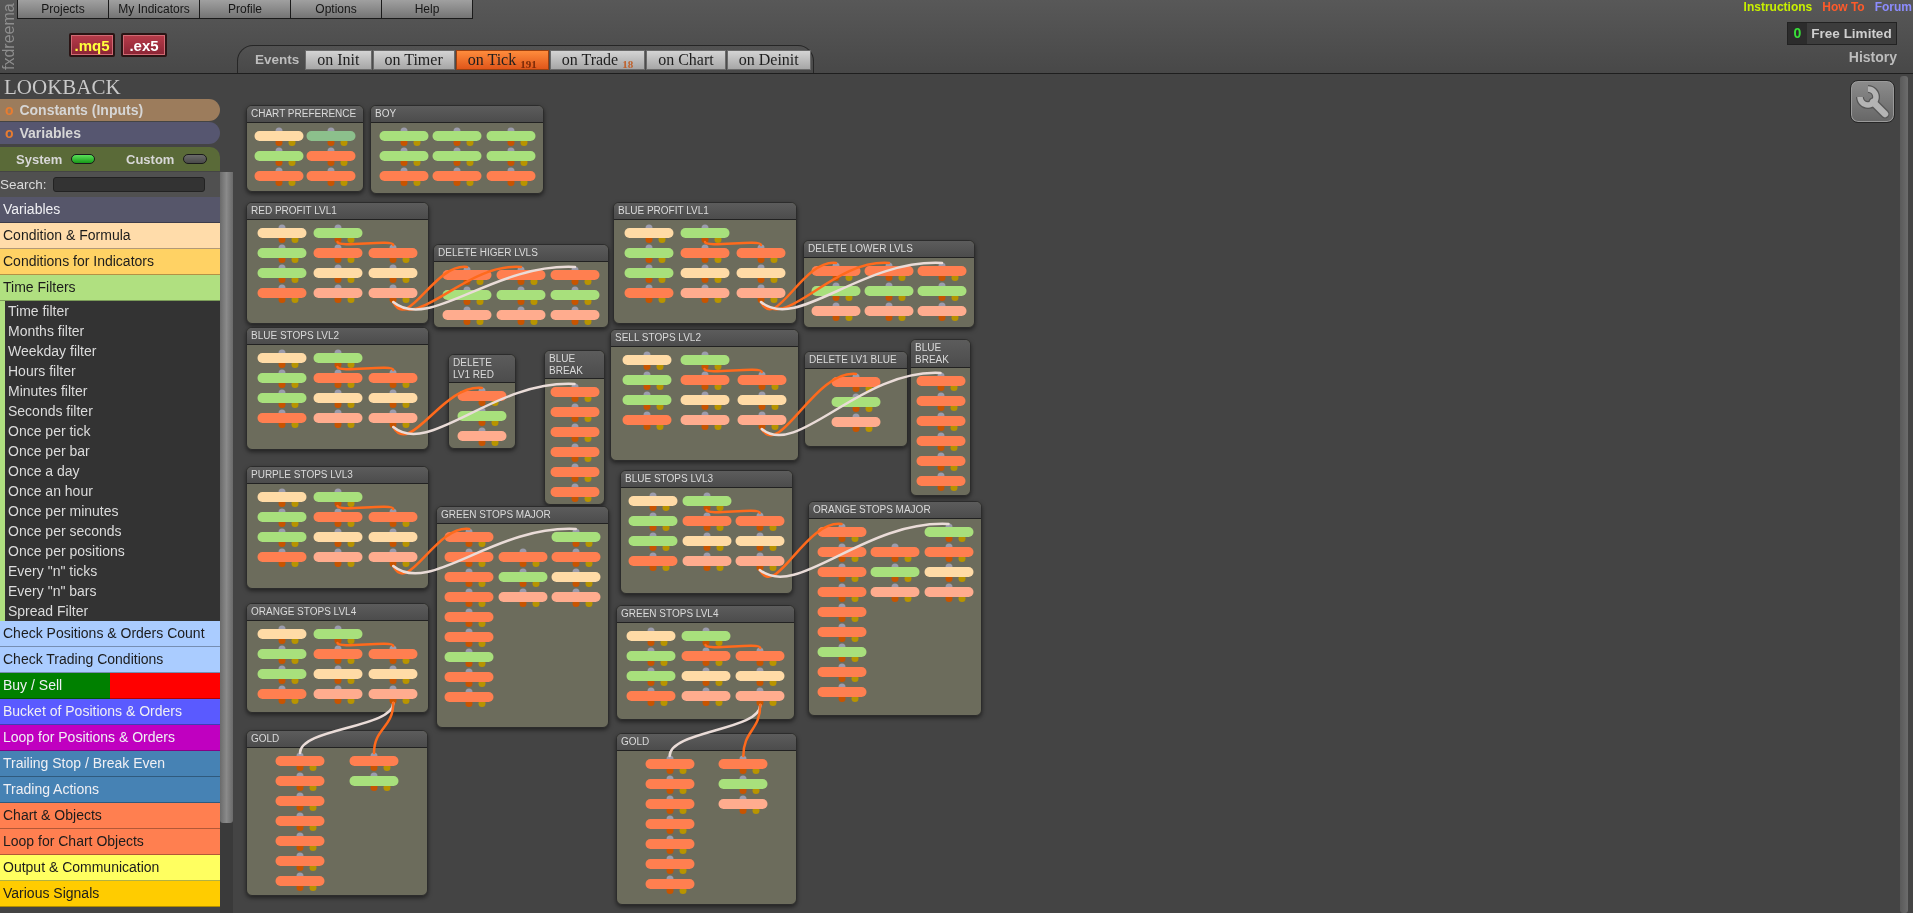  I want to click on nav-link: Instructions, so click(1778, 7).